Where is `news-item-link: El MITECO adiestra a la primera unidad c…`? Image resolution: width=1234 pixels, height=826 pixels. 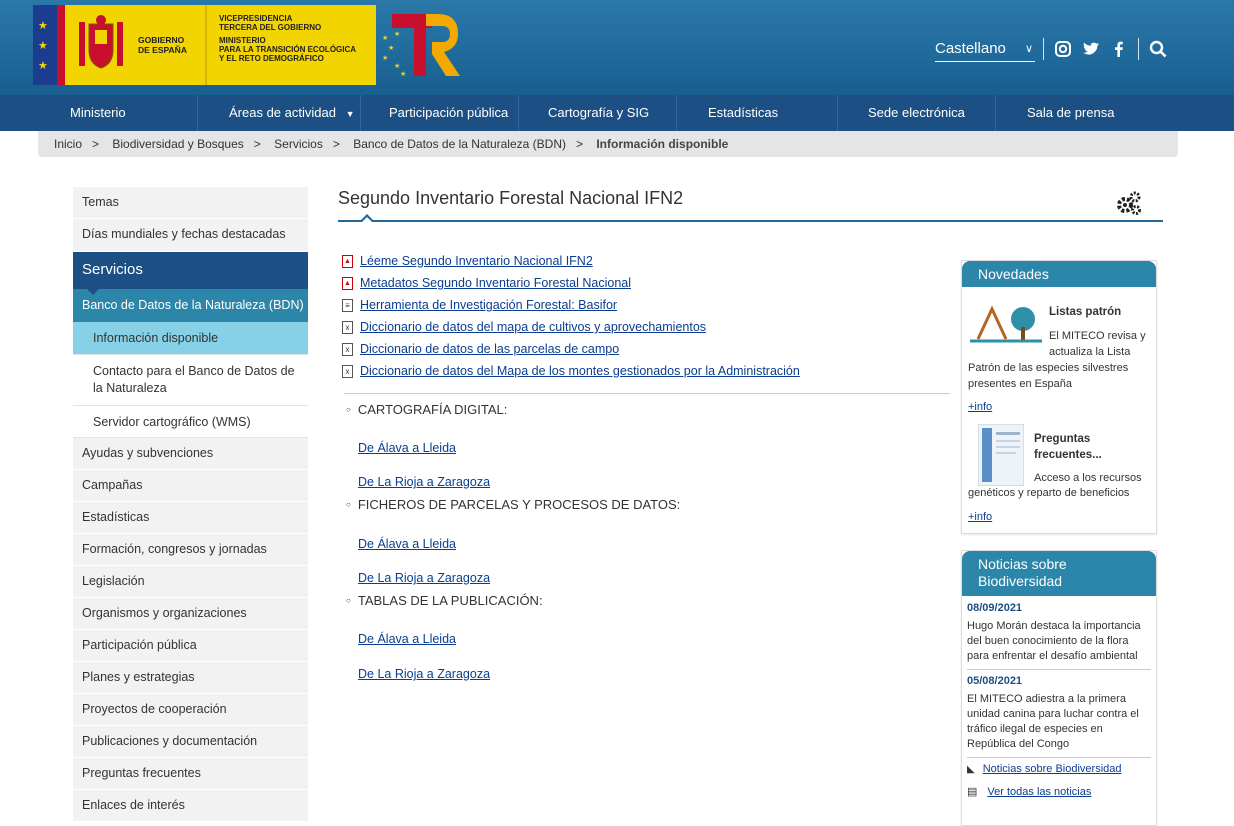 news-item-link: El MITECO adiestra a la primera unidad c… is located at coordinates (1059, 722).